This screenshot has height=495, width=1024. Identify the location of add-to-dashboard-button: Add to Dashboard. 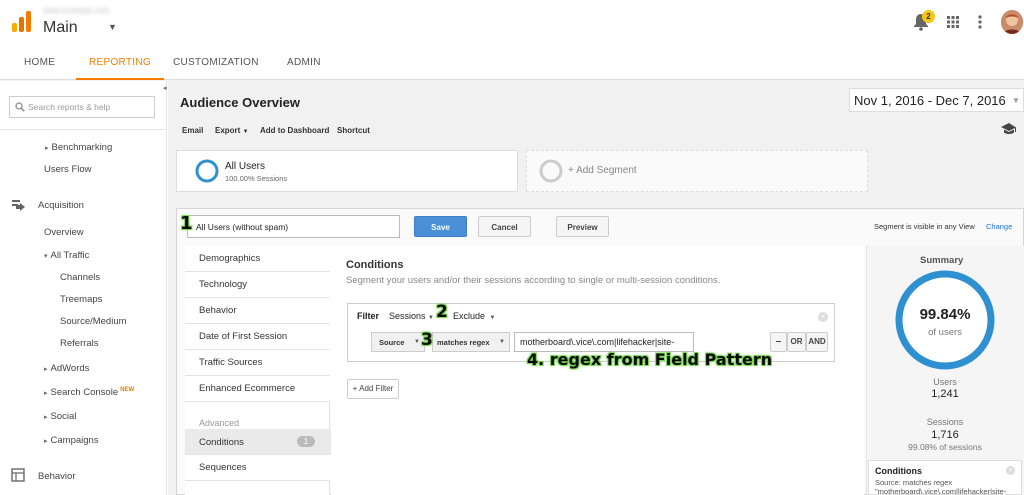
(294, 130).